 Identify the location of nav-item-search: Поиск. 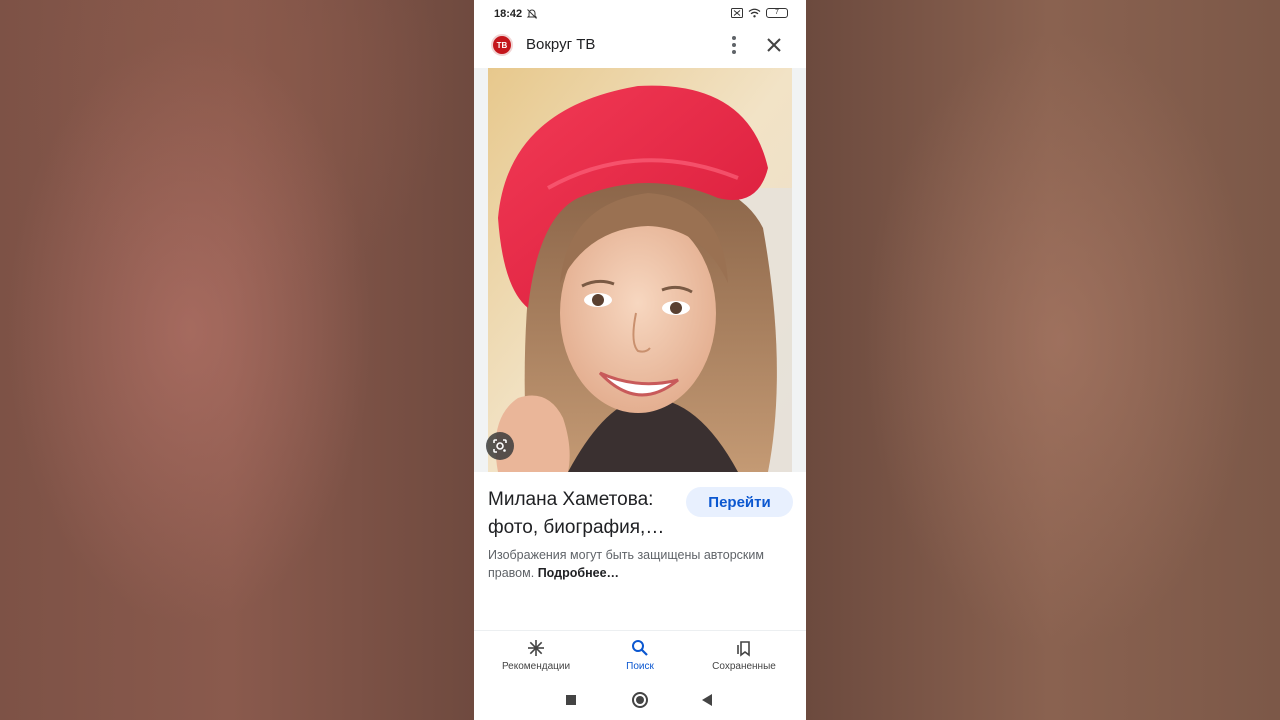
(640, 655).